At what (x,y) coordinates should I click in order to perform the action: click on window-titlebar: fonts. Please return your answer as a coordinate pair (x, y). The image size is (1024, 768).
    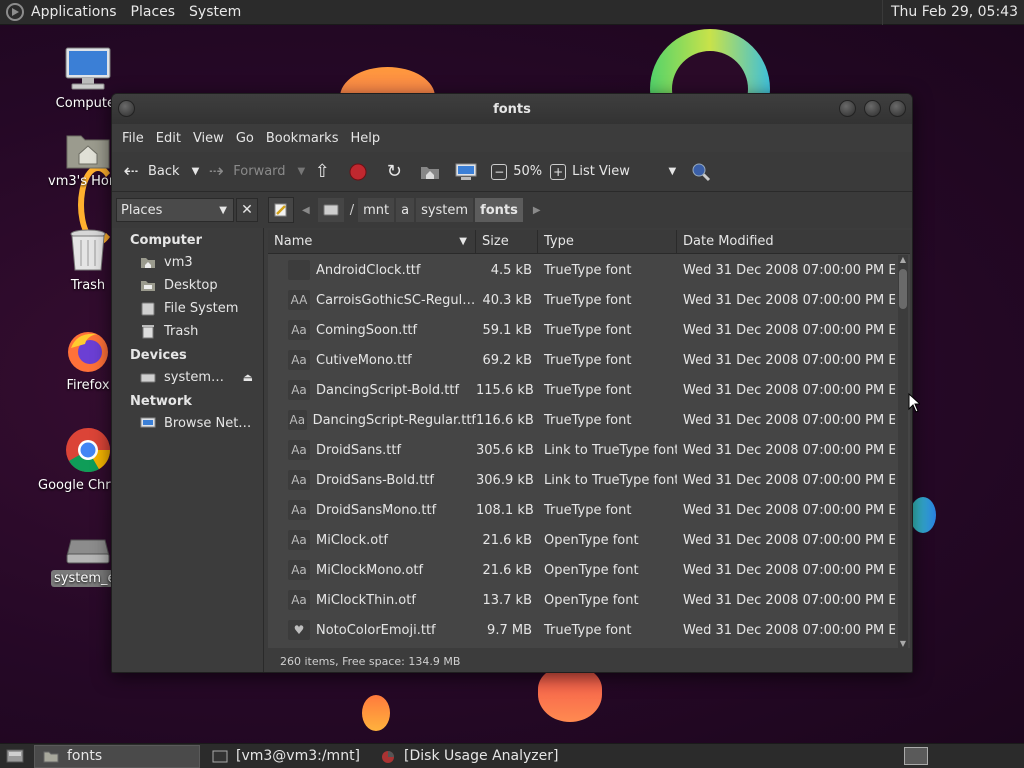
    Looking at the image, I should click on (512, 109).